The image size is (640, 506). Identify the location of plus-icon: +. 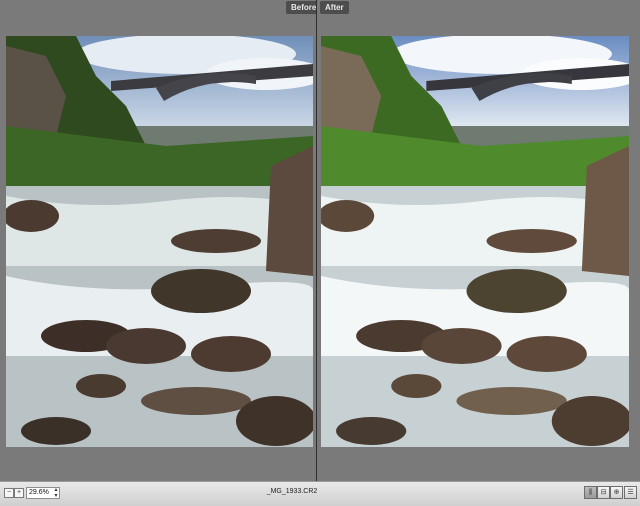
(19, 493).